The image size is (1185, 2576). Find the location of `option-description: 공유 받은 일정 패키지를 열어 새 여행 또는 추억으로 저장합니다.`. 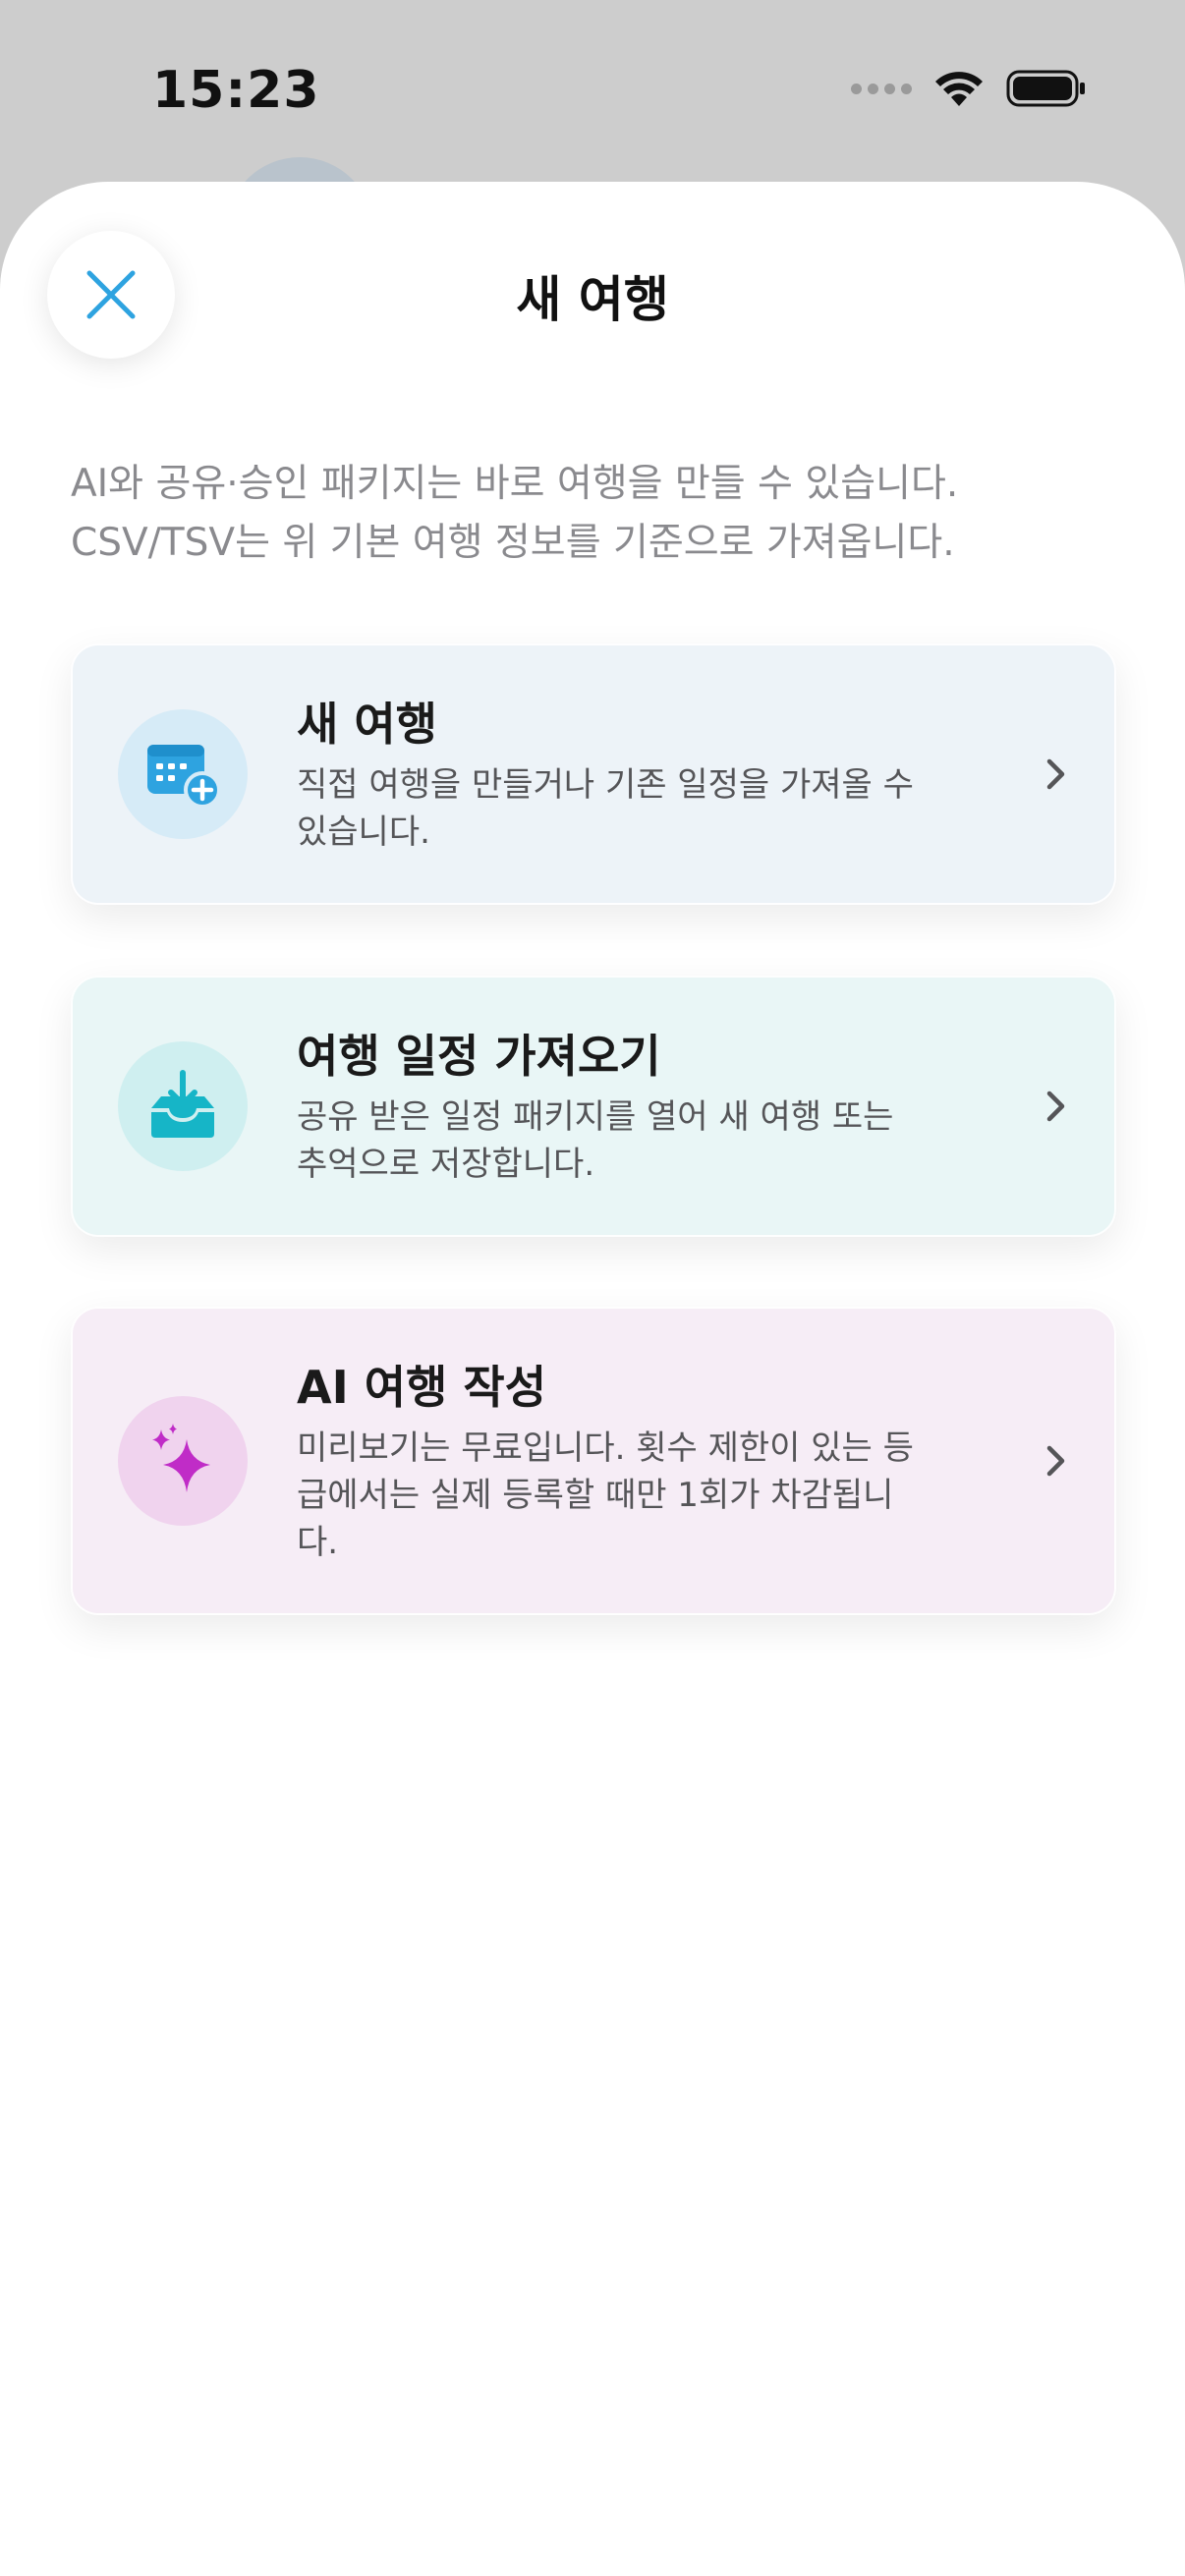

option-description: 공유 받은 일정 패키지를 열어 새 여행 또는 추억으로 저장합니다. is located at coordinates (596, 1140).